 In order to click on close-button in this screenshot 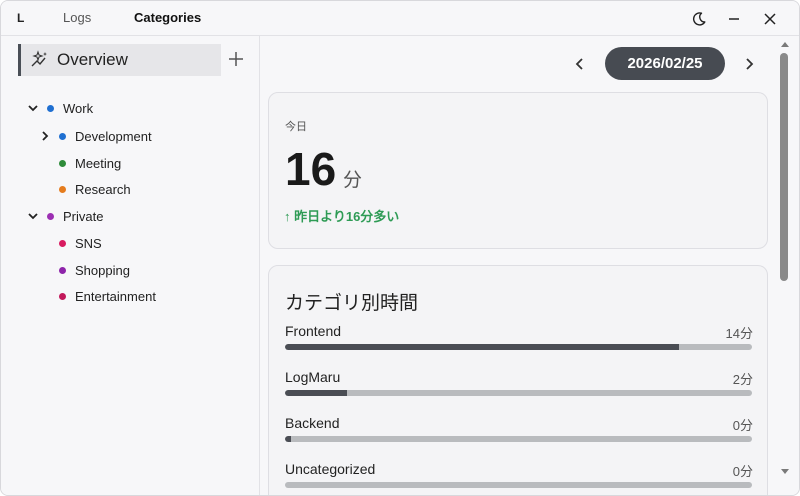, I will do `click(770, 19)`.